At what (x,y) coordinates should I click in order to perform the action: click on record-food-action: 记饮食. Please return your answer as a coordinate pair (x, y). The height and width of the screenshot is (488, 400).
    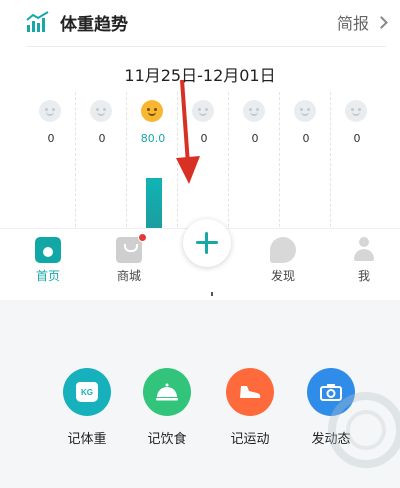
    Looking at the image, I should click on (167, 407).